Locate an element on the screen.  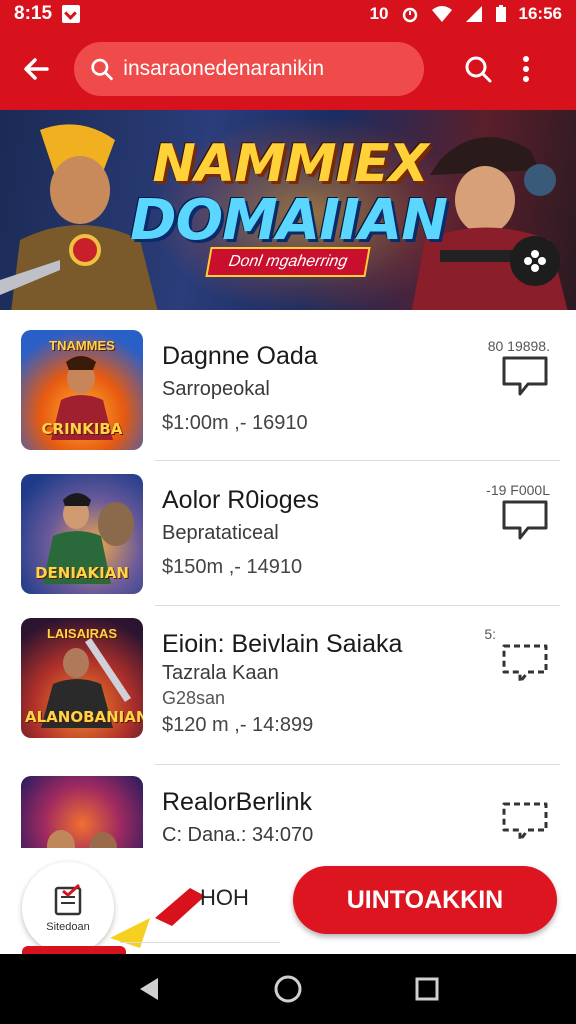
search-button is located at coordinates (478, 69).